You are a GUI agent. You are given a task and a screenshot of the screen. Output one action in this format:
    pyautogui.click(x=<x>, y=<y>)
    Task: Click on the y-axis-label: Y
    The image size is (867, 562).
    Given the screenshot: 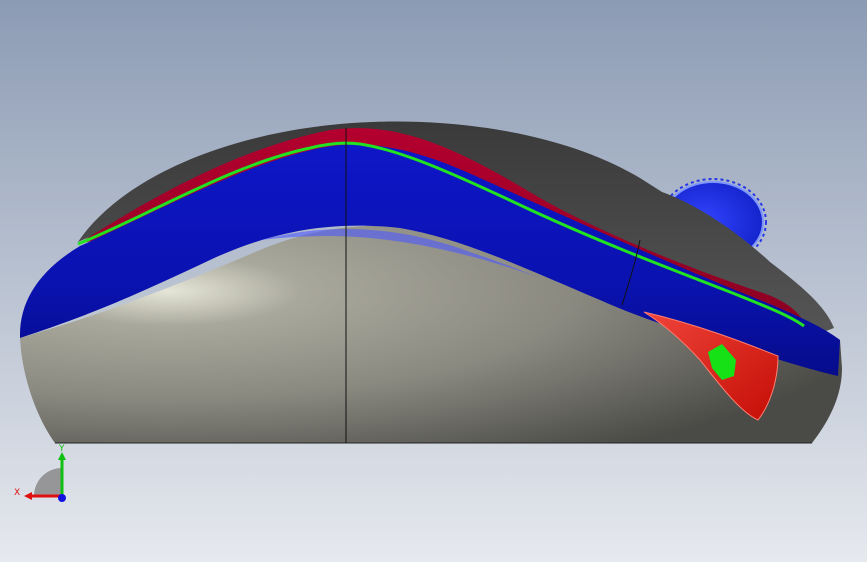 What is the action you would take?
    pyautogui.click(x=61, y=449)
    